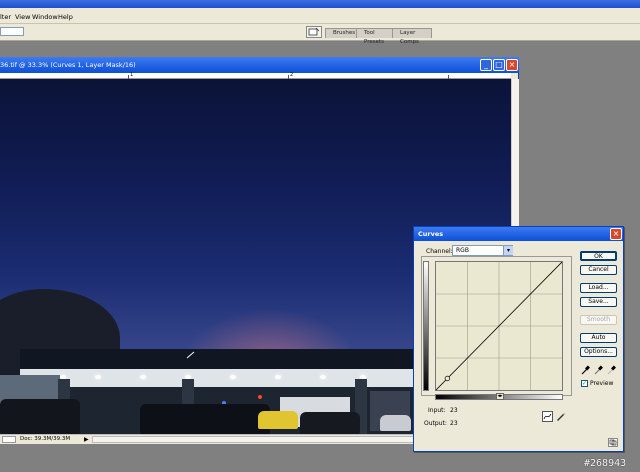 The width and height of the screenshot is (640, 472). What do you see at coordinates (598, 256) in the screenshot?
I see `ok-button: OK` at bounding box center [598, 256].